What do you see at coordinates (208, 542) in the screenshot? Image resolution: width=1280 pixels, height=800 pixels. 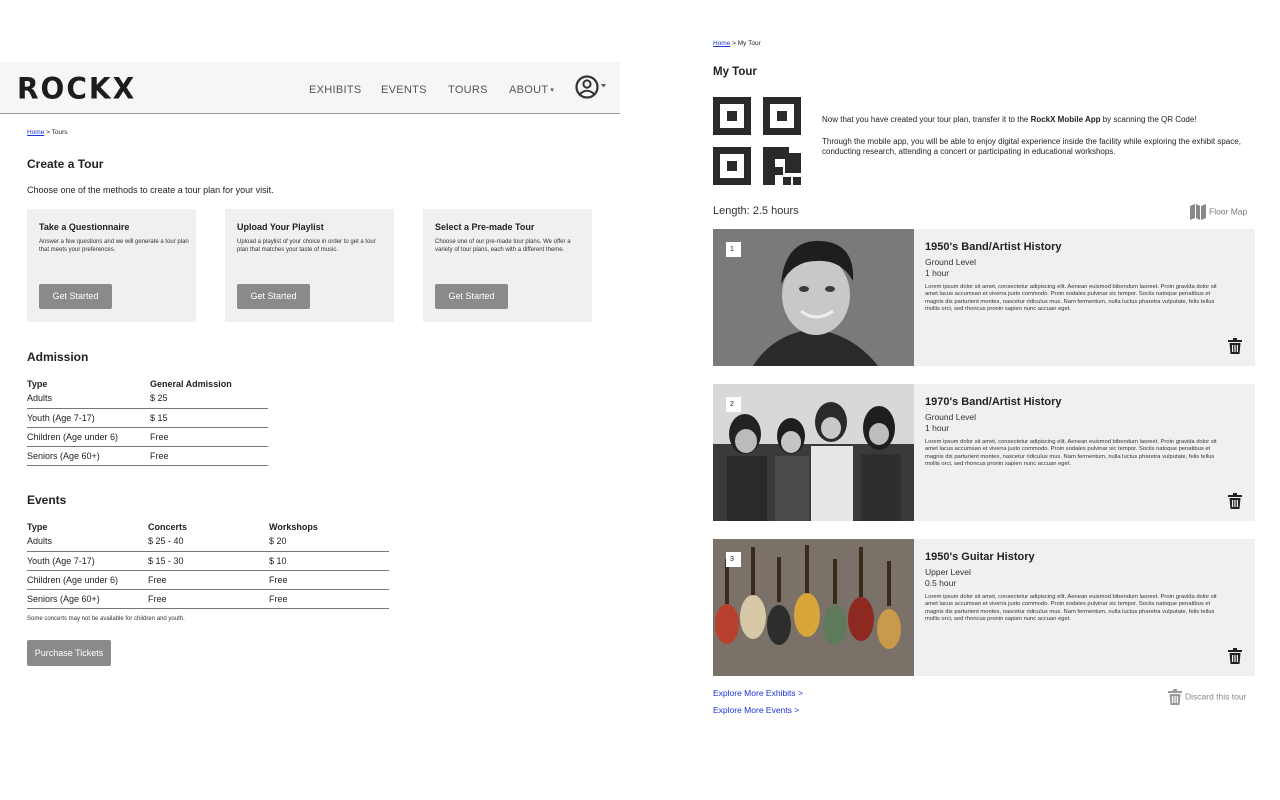 I see `table-row: Adults $ 25 - 40 $ 20` at bounding box center [208, 542].